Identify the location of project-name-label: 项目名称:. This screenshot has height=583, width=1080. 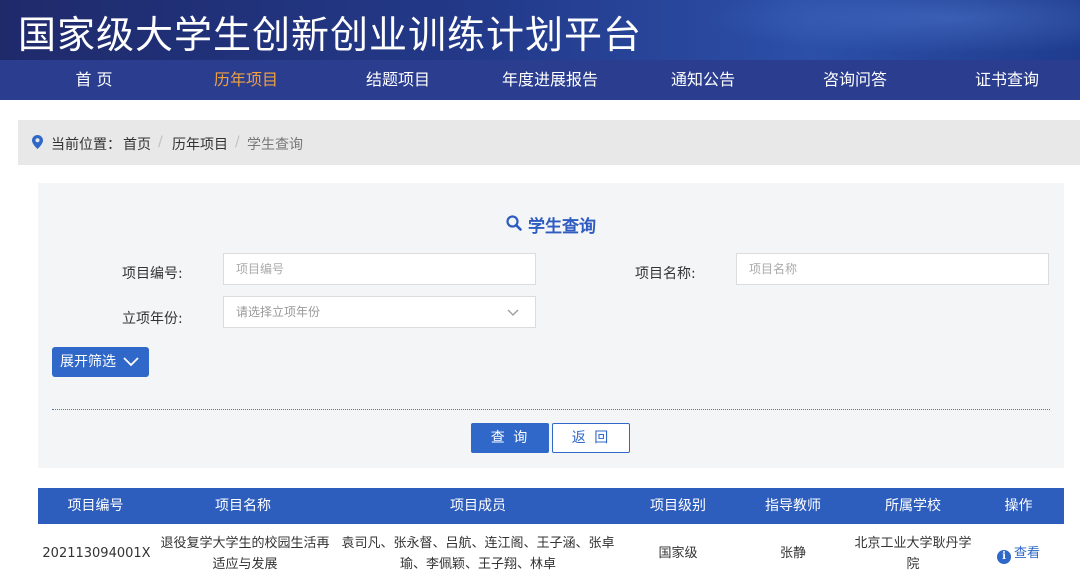
(665, 274).